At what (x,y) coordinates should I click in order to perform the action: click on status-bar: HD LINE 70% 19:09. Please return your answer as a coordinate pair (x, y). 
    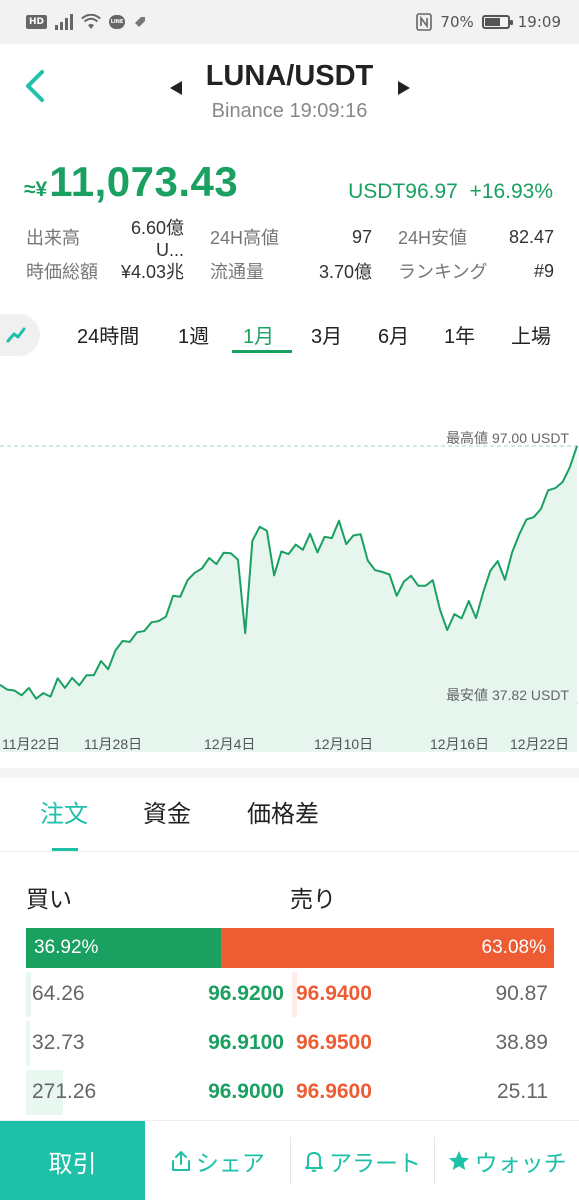
    Looking at the image, I should click on (289, 22).